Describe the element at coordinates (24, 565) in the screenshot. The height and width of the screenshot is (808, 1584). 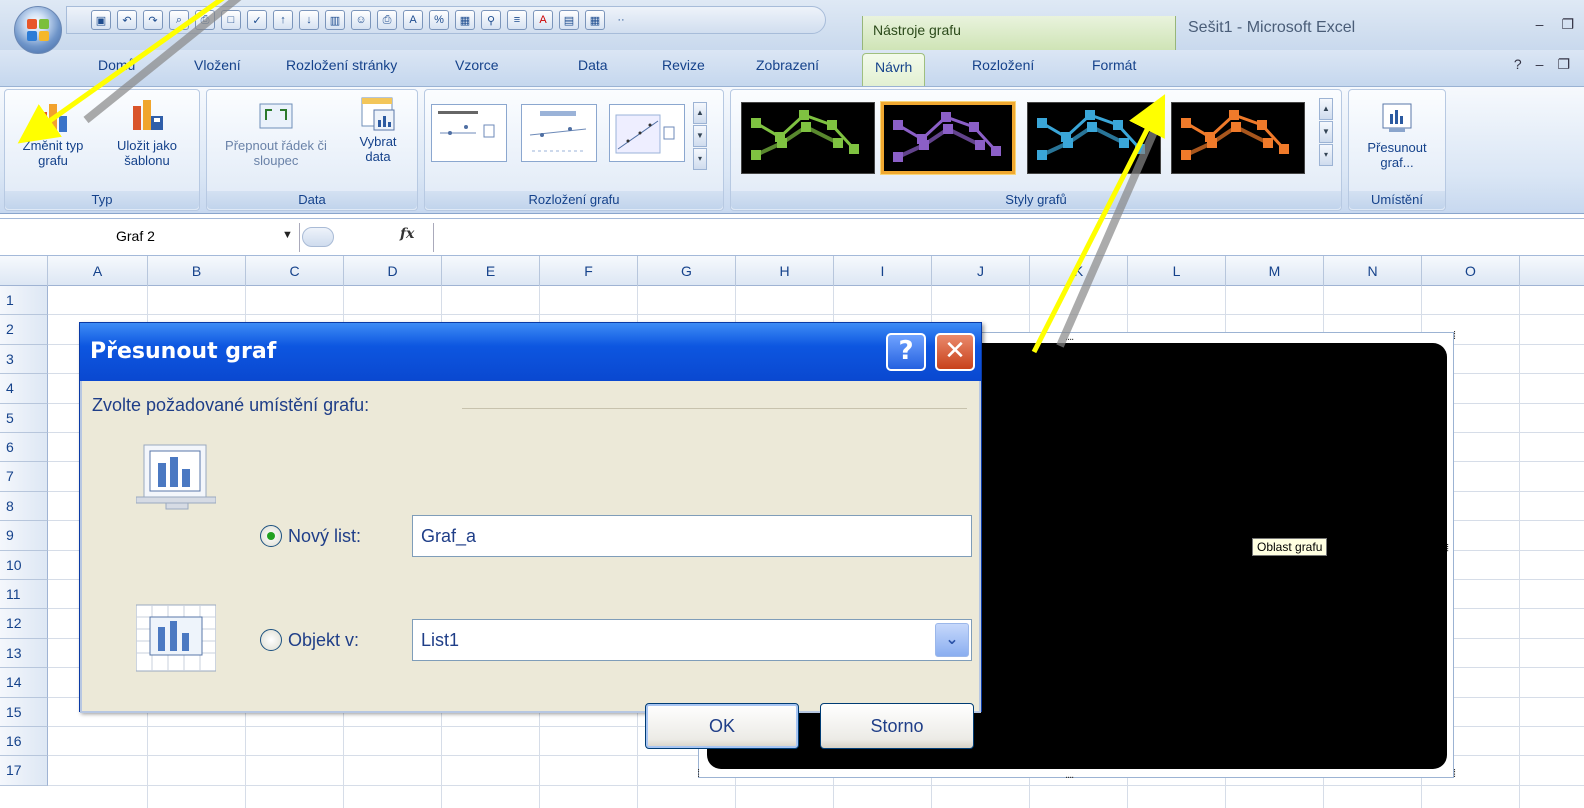
I see `row-header: 10` at that location.